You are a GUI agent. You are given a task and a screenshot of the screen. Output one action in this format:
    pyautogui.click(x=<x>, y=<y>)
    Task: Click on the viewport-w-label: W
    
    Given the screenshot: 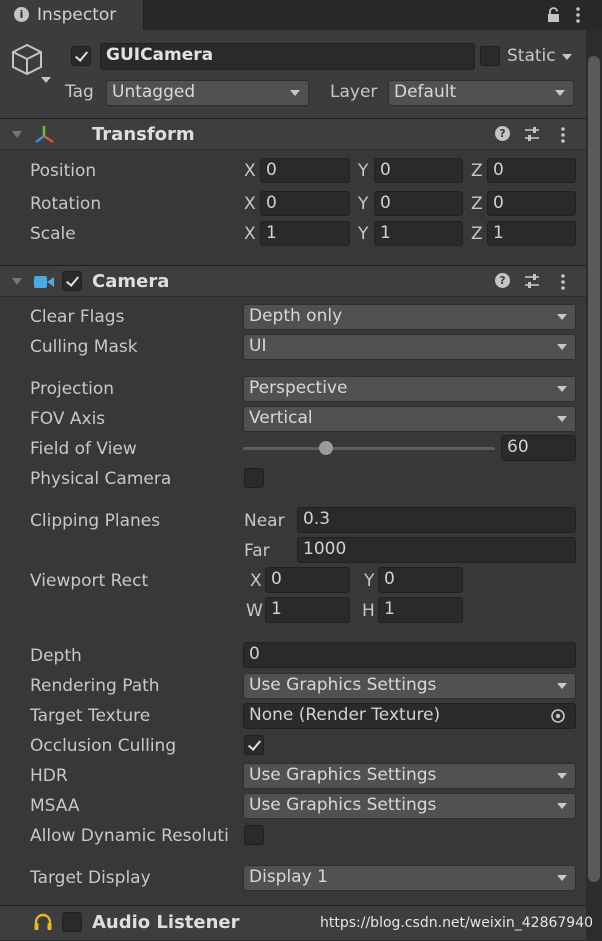 What is the action you would take?
    pyautogui.click(x=254, y=611)
    